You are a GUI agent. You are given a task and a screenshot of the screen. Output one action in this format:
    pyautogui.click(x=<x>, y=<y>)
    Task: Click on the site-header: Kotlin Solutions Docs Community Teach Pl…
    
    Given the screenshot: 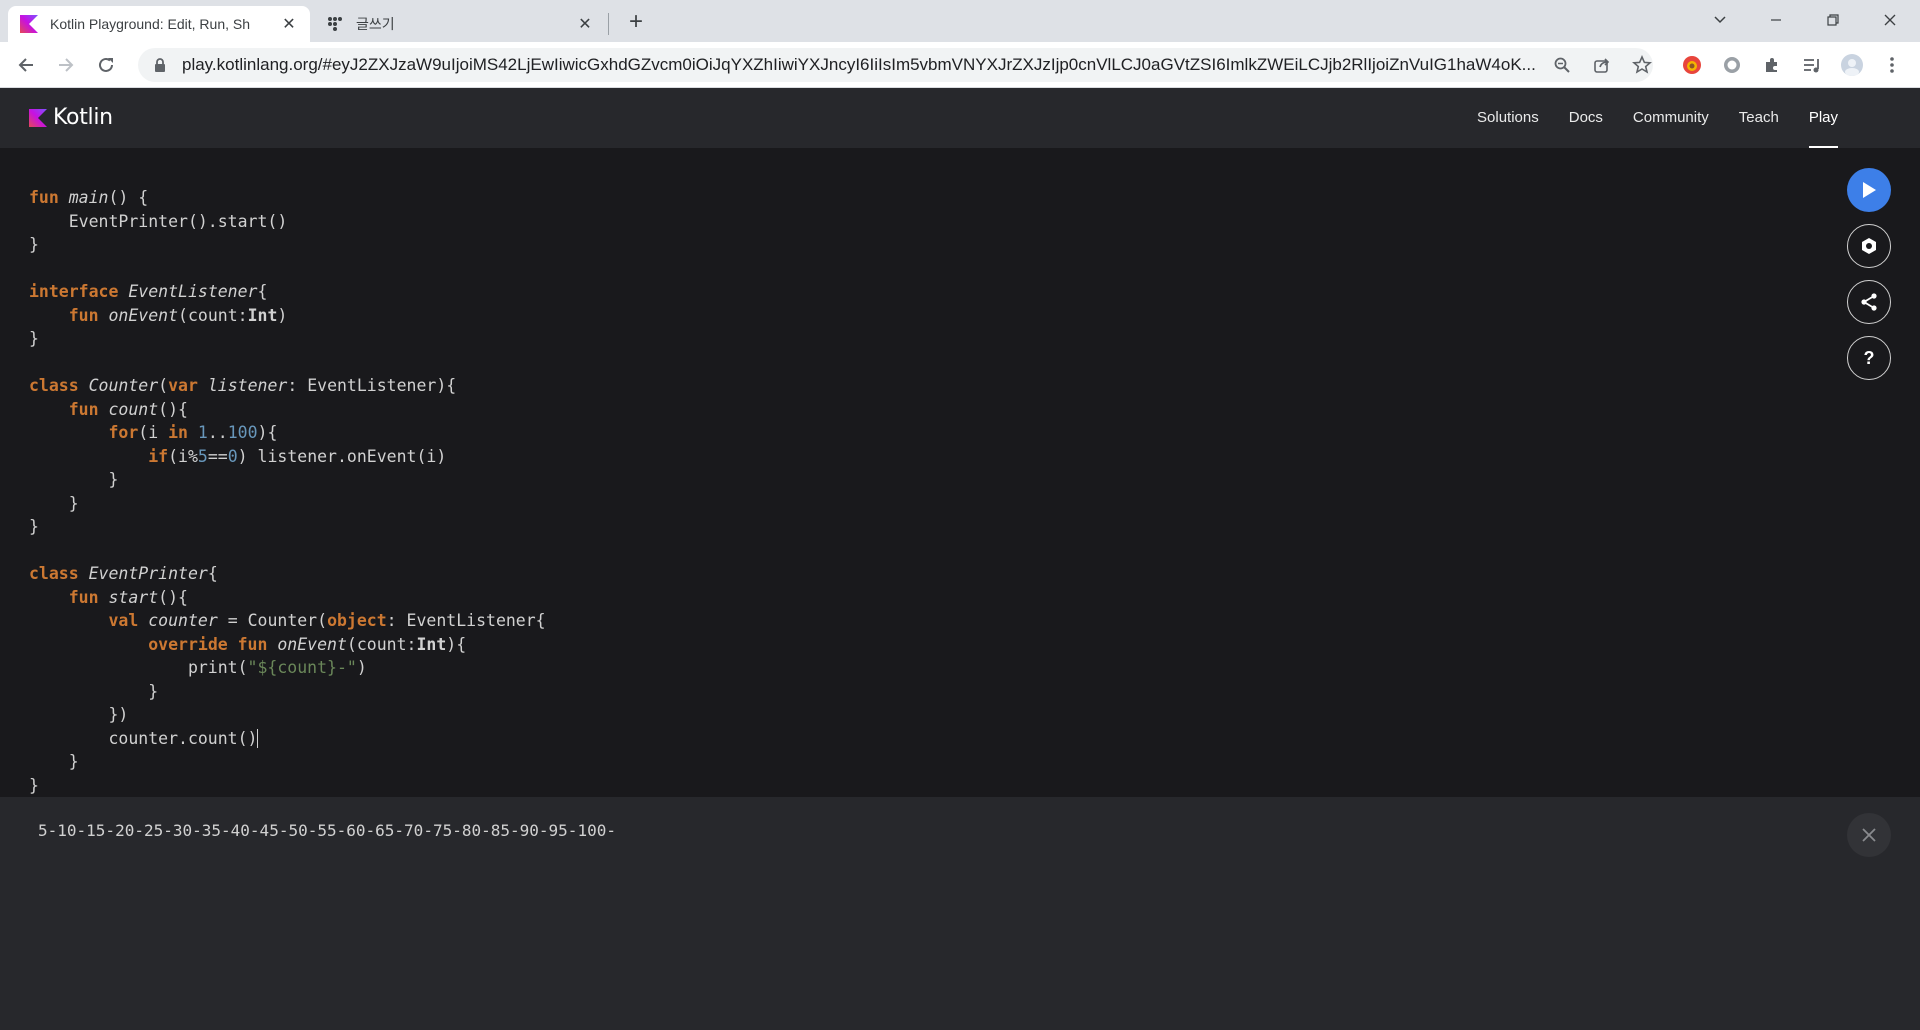 What is the action you would take?
    pyautogui.click(x=960, y=118)
    